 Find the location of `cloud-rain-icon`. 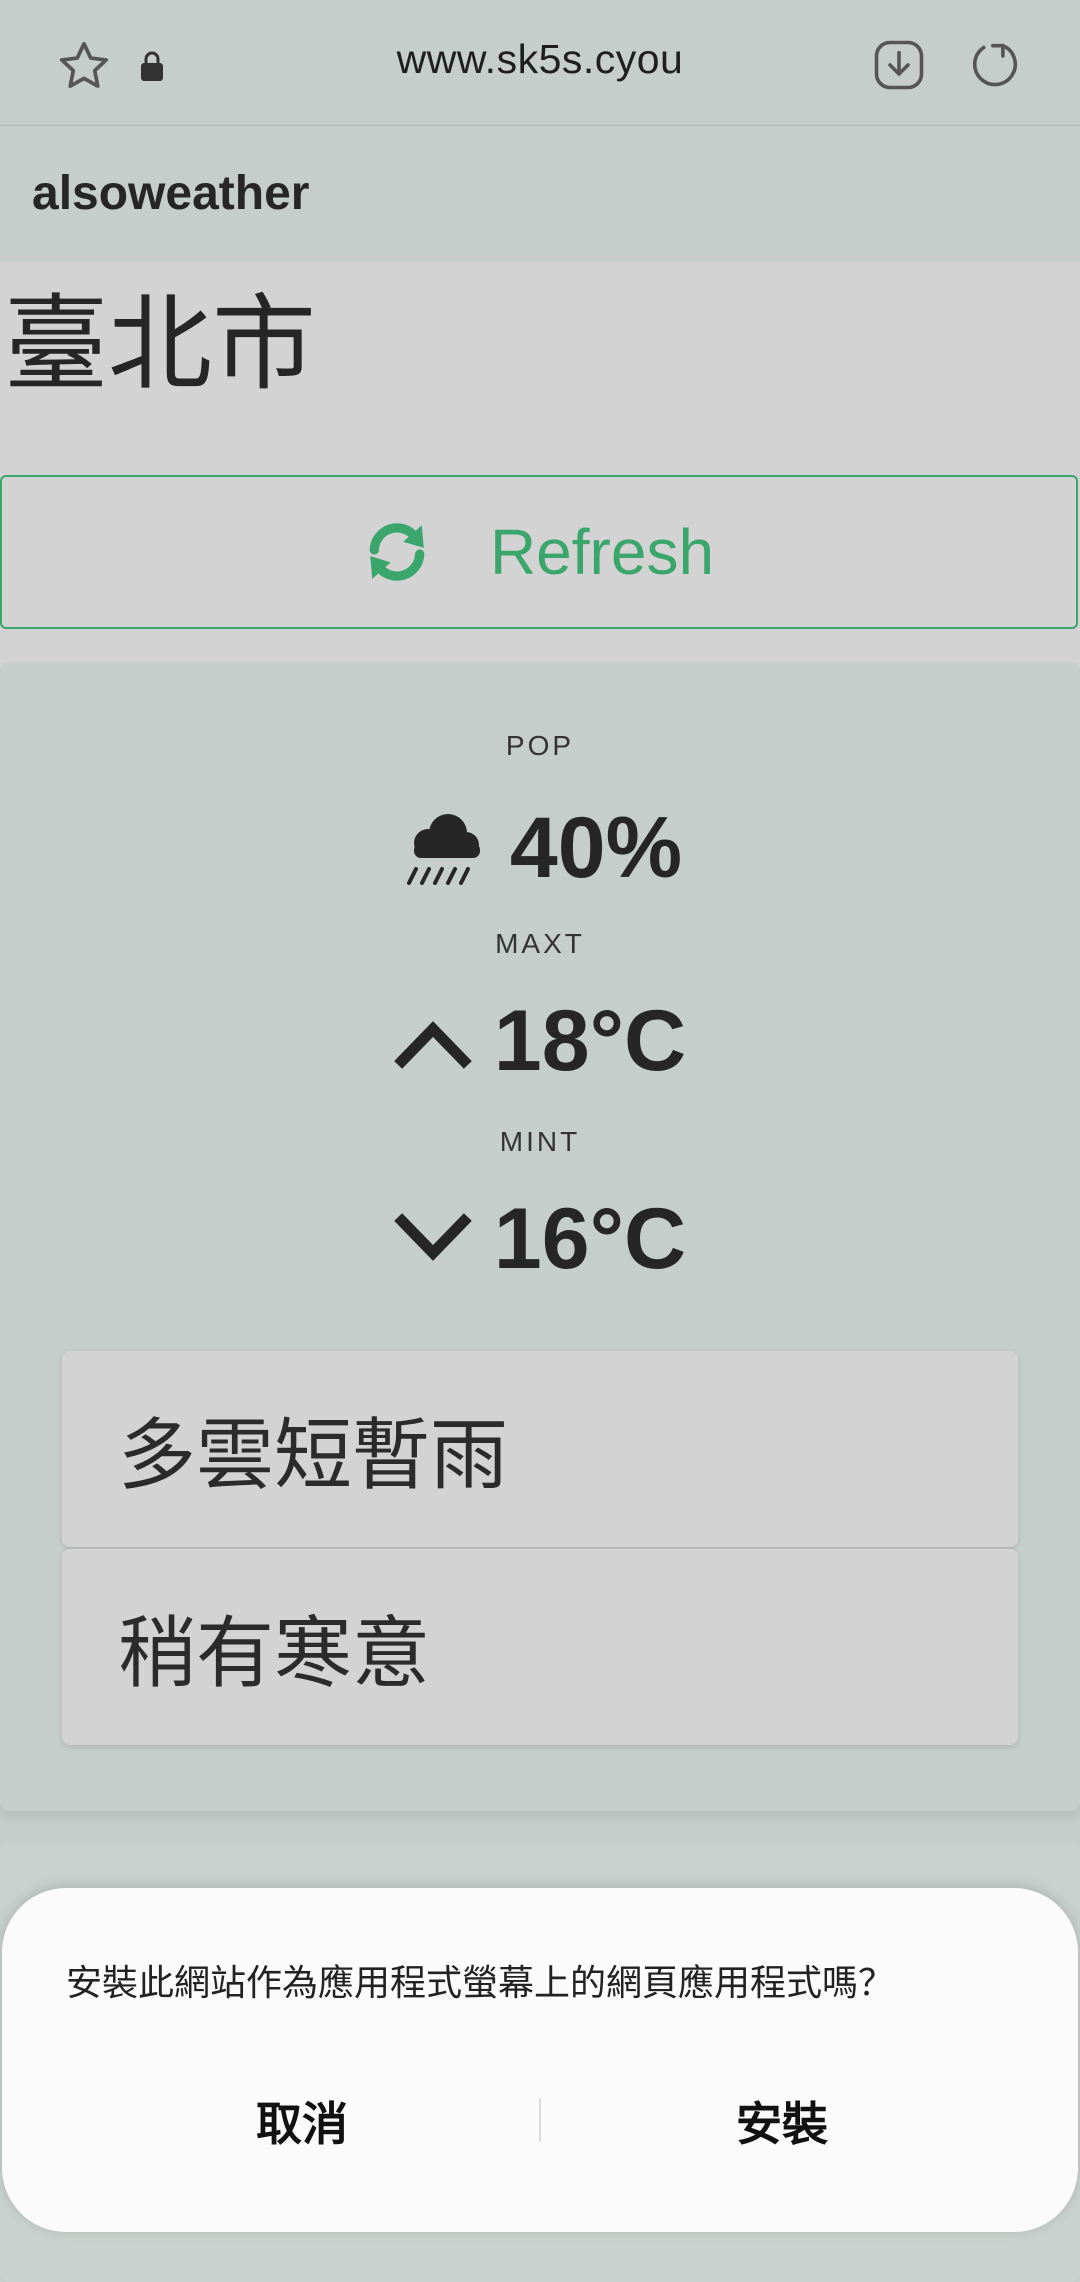

cloud-rain-icon is located at coordinates (443, 848).